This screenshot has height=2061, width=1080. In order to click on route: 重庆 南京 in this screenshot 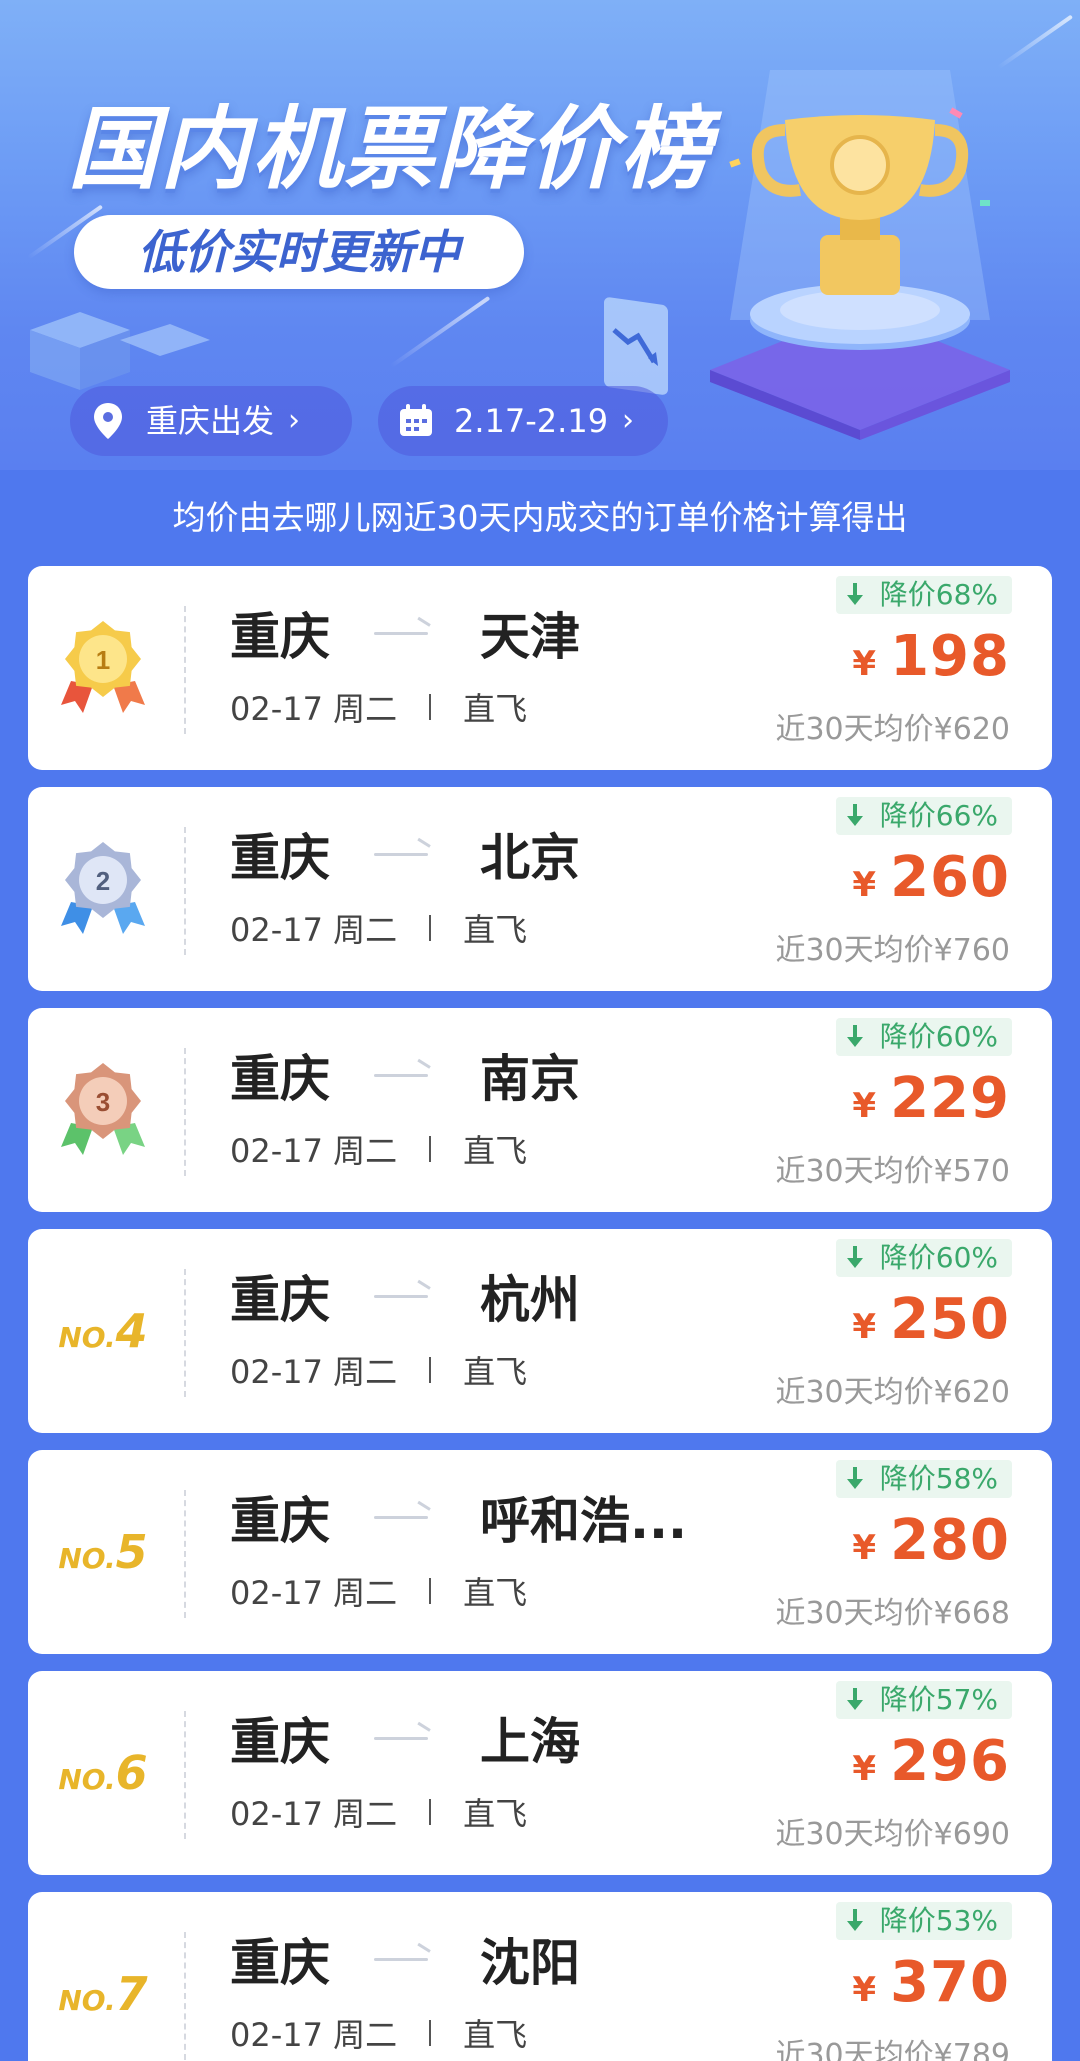, I will do `click(405, 1075)`.